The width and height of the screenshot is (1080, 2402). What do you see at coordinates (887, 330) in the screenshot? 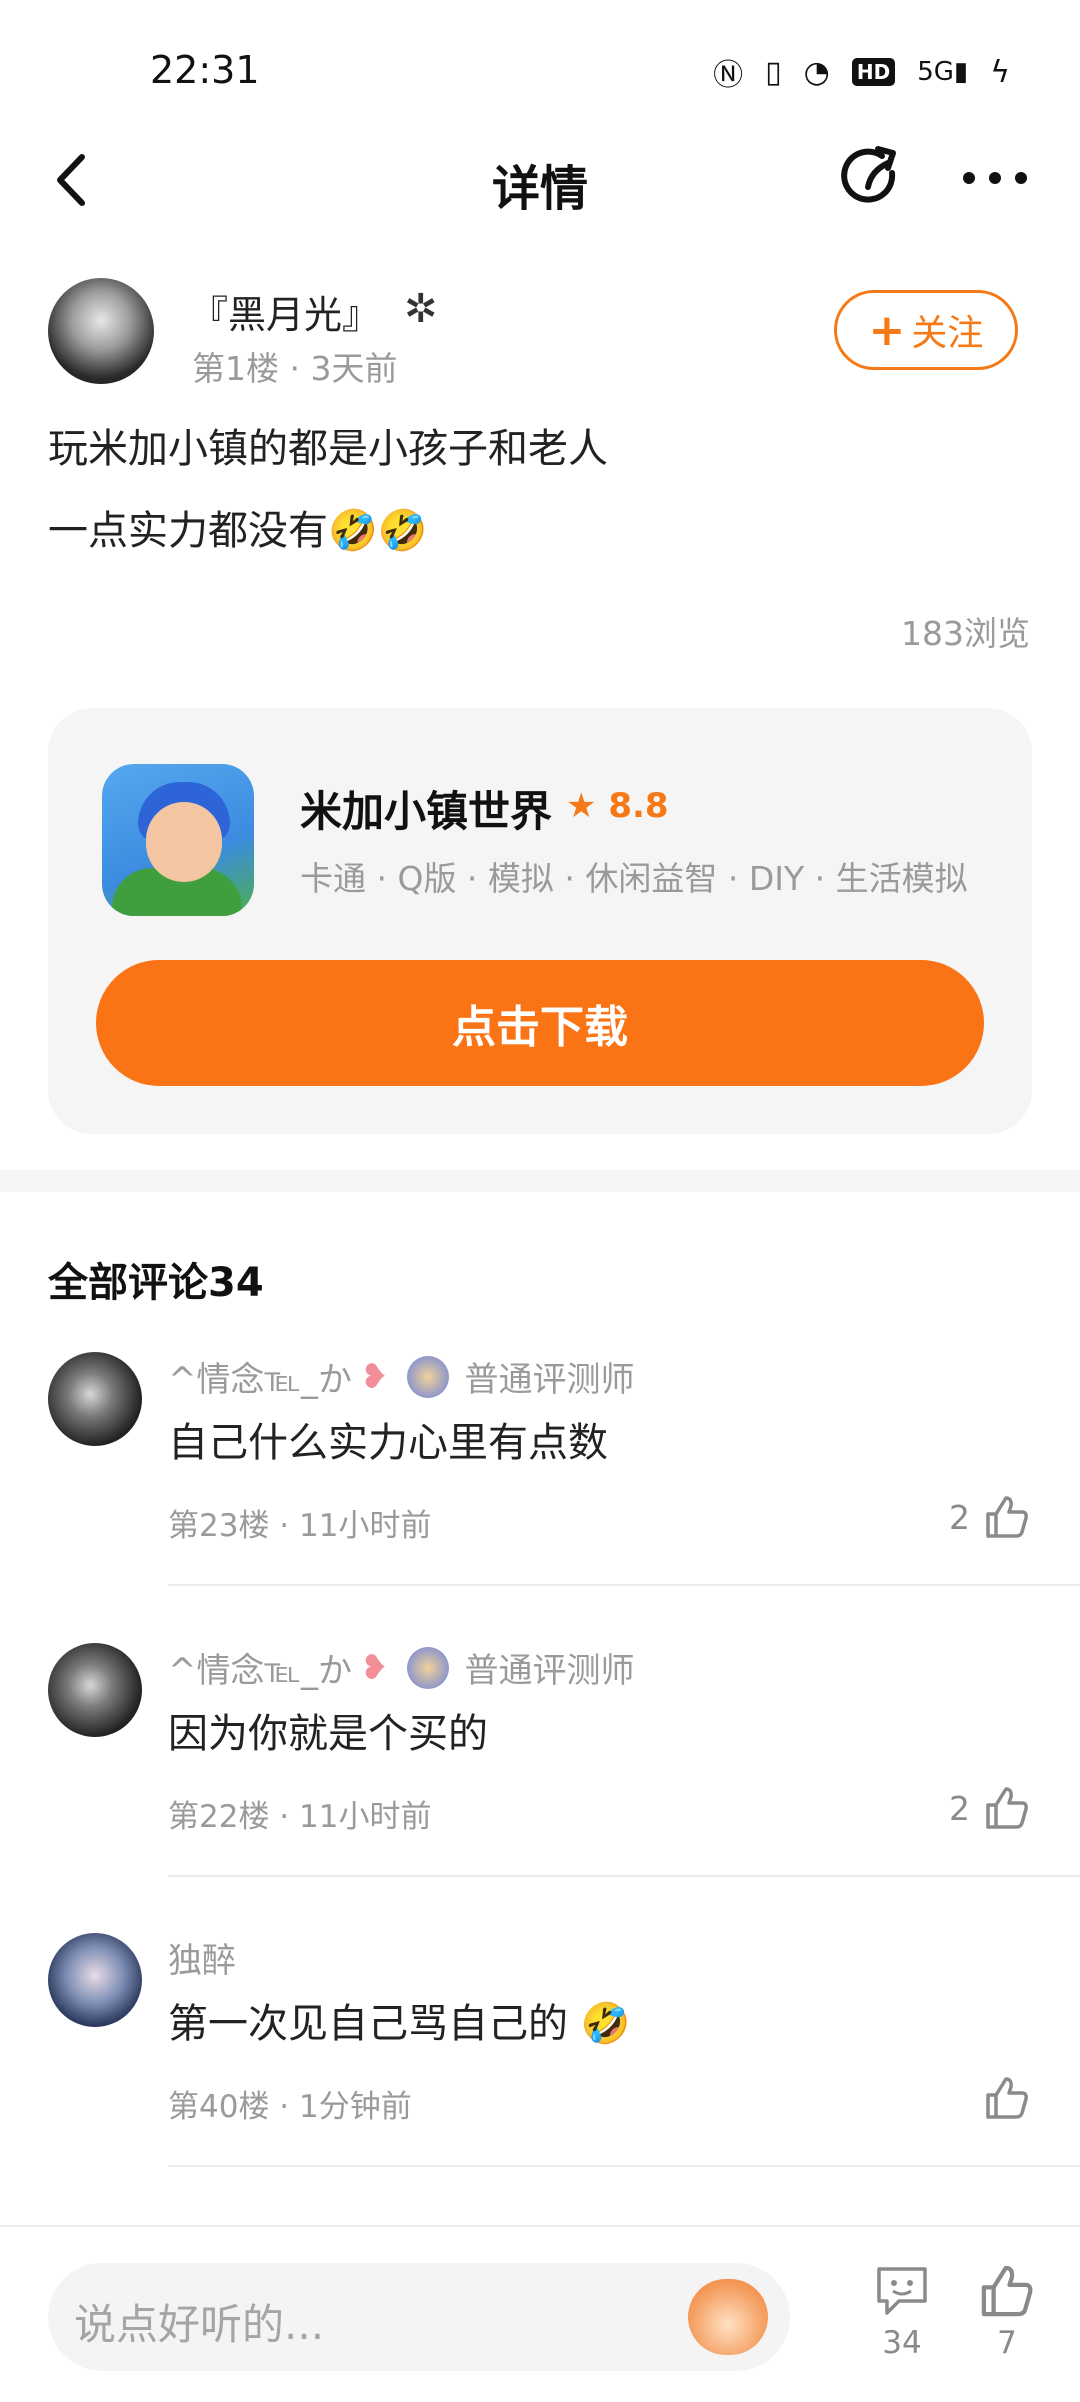
I see `plus-icon: +` at bounding box center [887, 330].